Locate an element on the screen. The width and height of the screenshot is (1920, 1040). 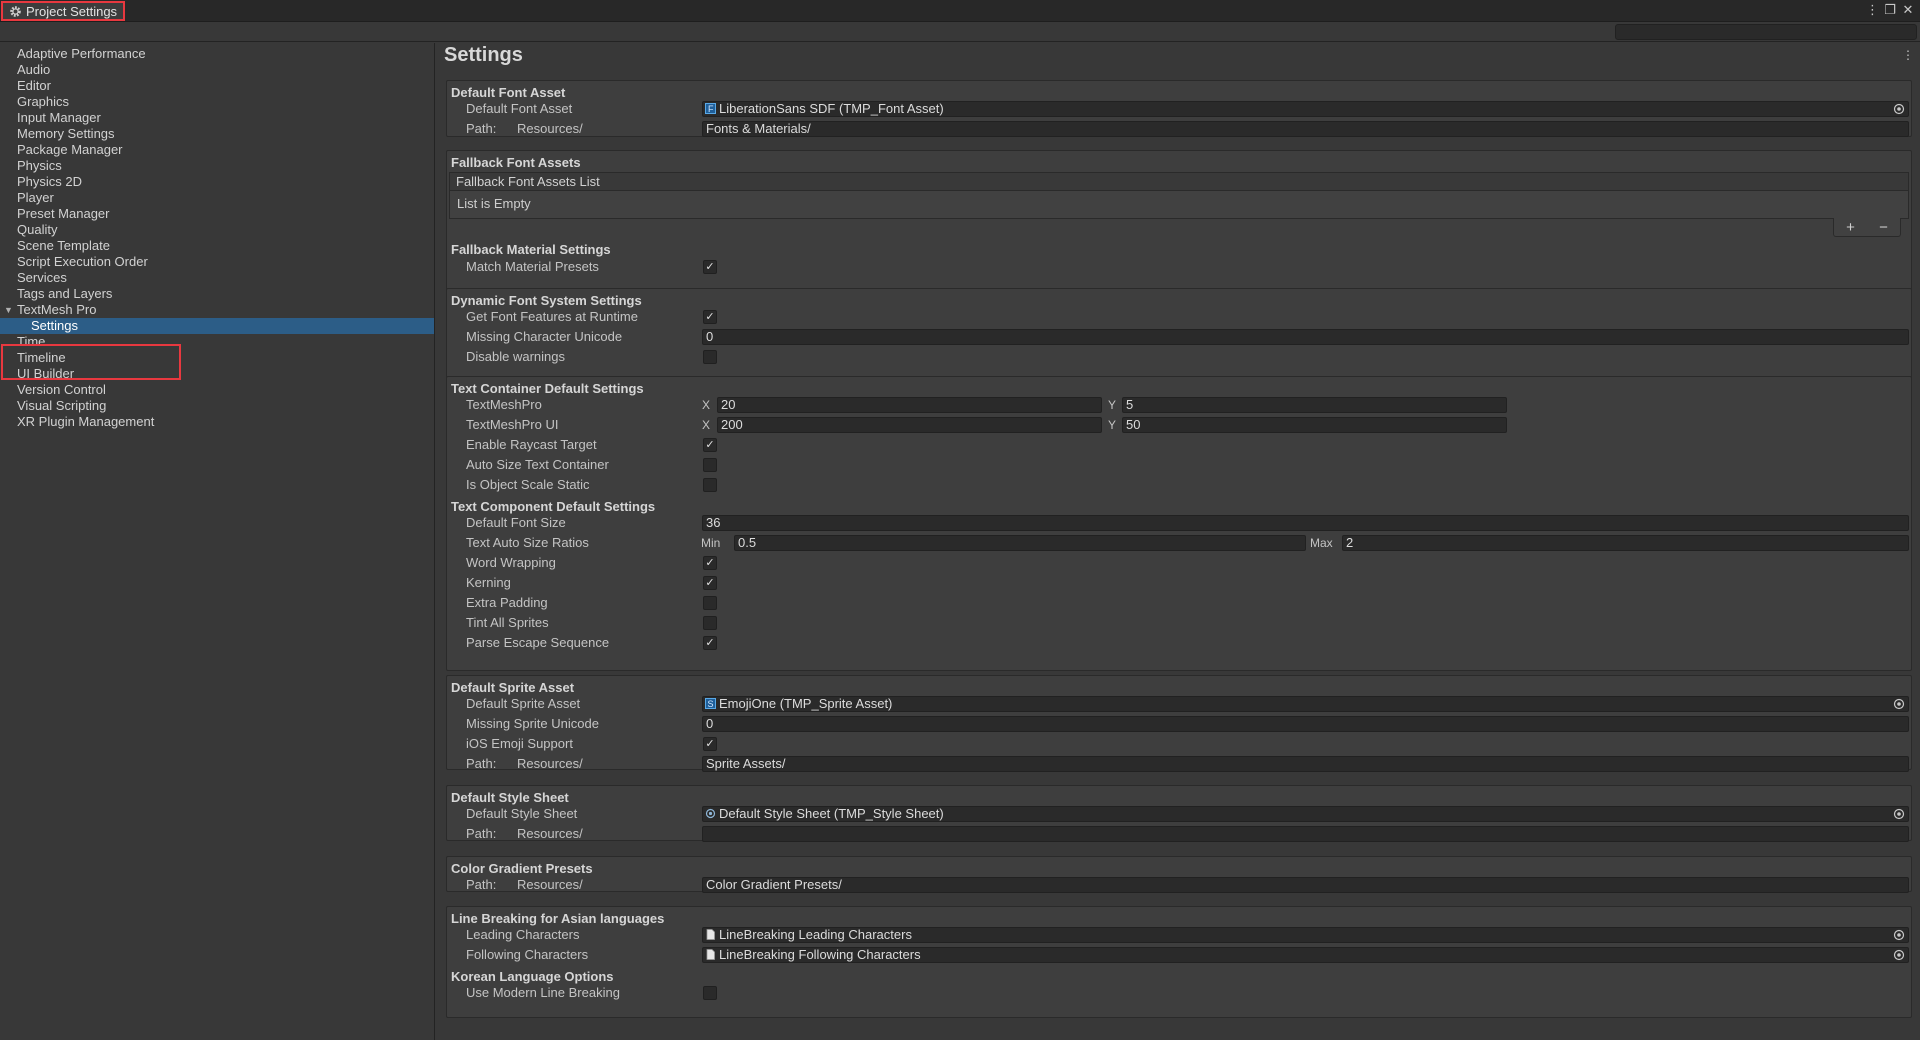
path-prefix: Resources/ is located at coordinates (550, 128).